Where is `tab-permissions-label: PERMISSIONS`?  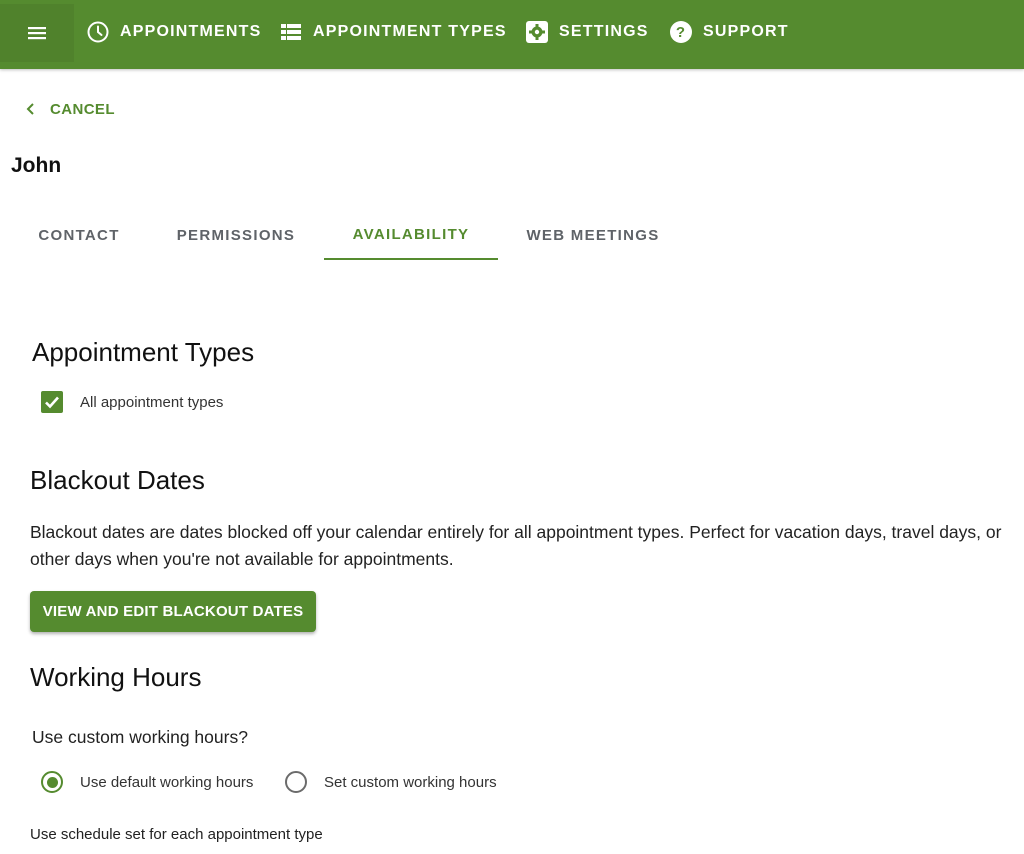 tab-permissions-label: PERMISSIONS is located at coordinates (236, 235).